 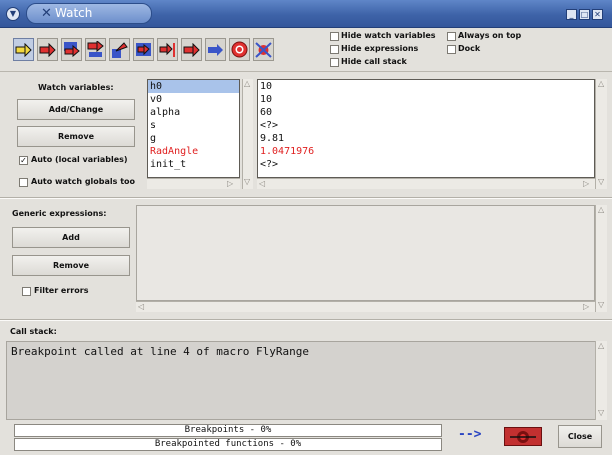 I want to click on hide-expressions-checkbox, so click(x=334, y=49).